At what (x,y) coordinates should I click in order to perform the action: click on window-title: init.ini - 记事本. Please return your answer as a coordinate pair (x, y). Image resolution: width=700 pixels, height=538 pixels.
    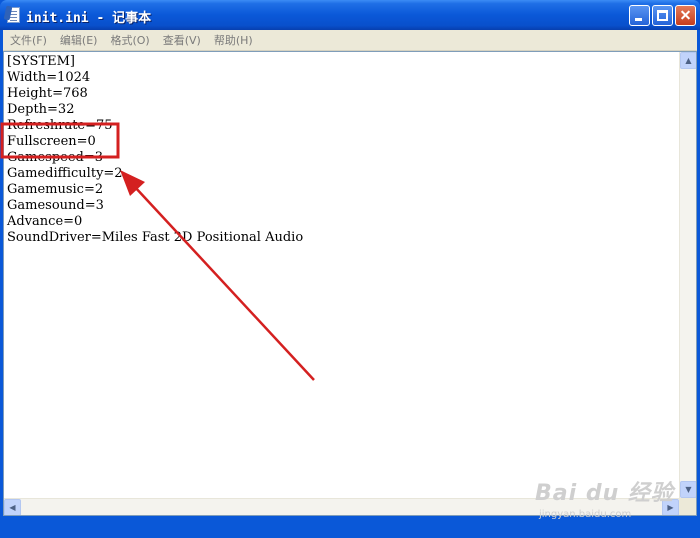
    Looking at the image, I should click on (89, 18).